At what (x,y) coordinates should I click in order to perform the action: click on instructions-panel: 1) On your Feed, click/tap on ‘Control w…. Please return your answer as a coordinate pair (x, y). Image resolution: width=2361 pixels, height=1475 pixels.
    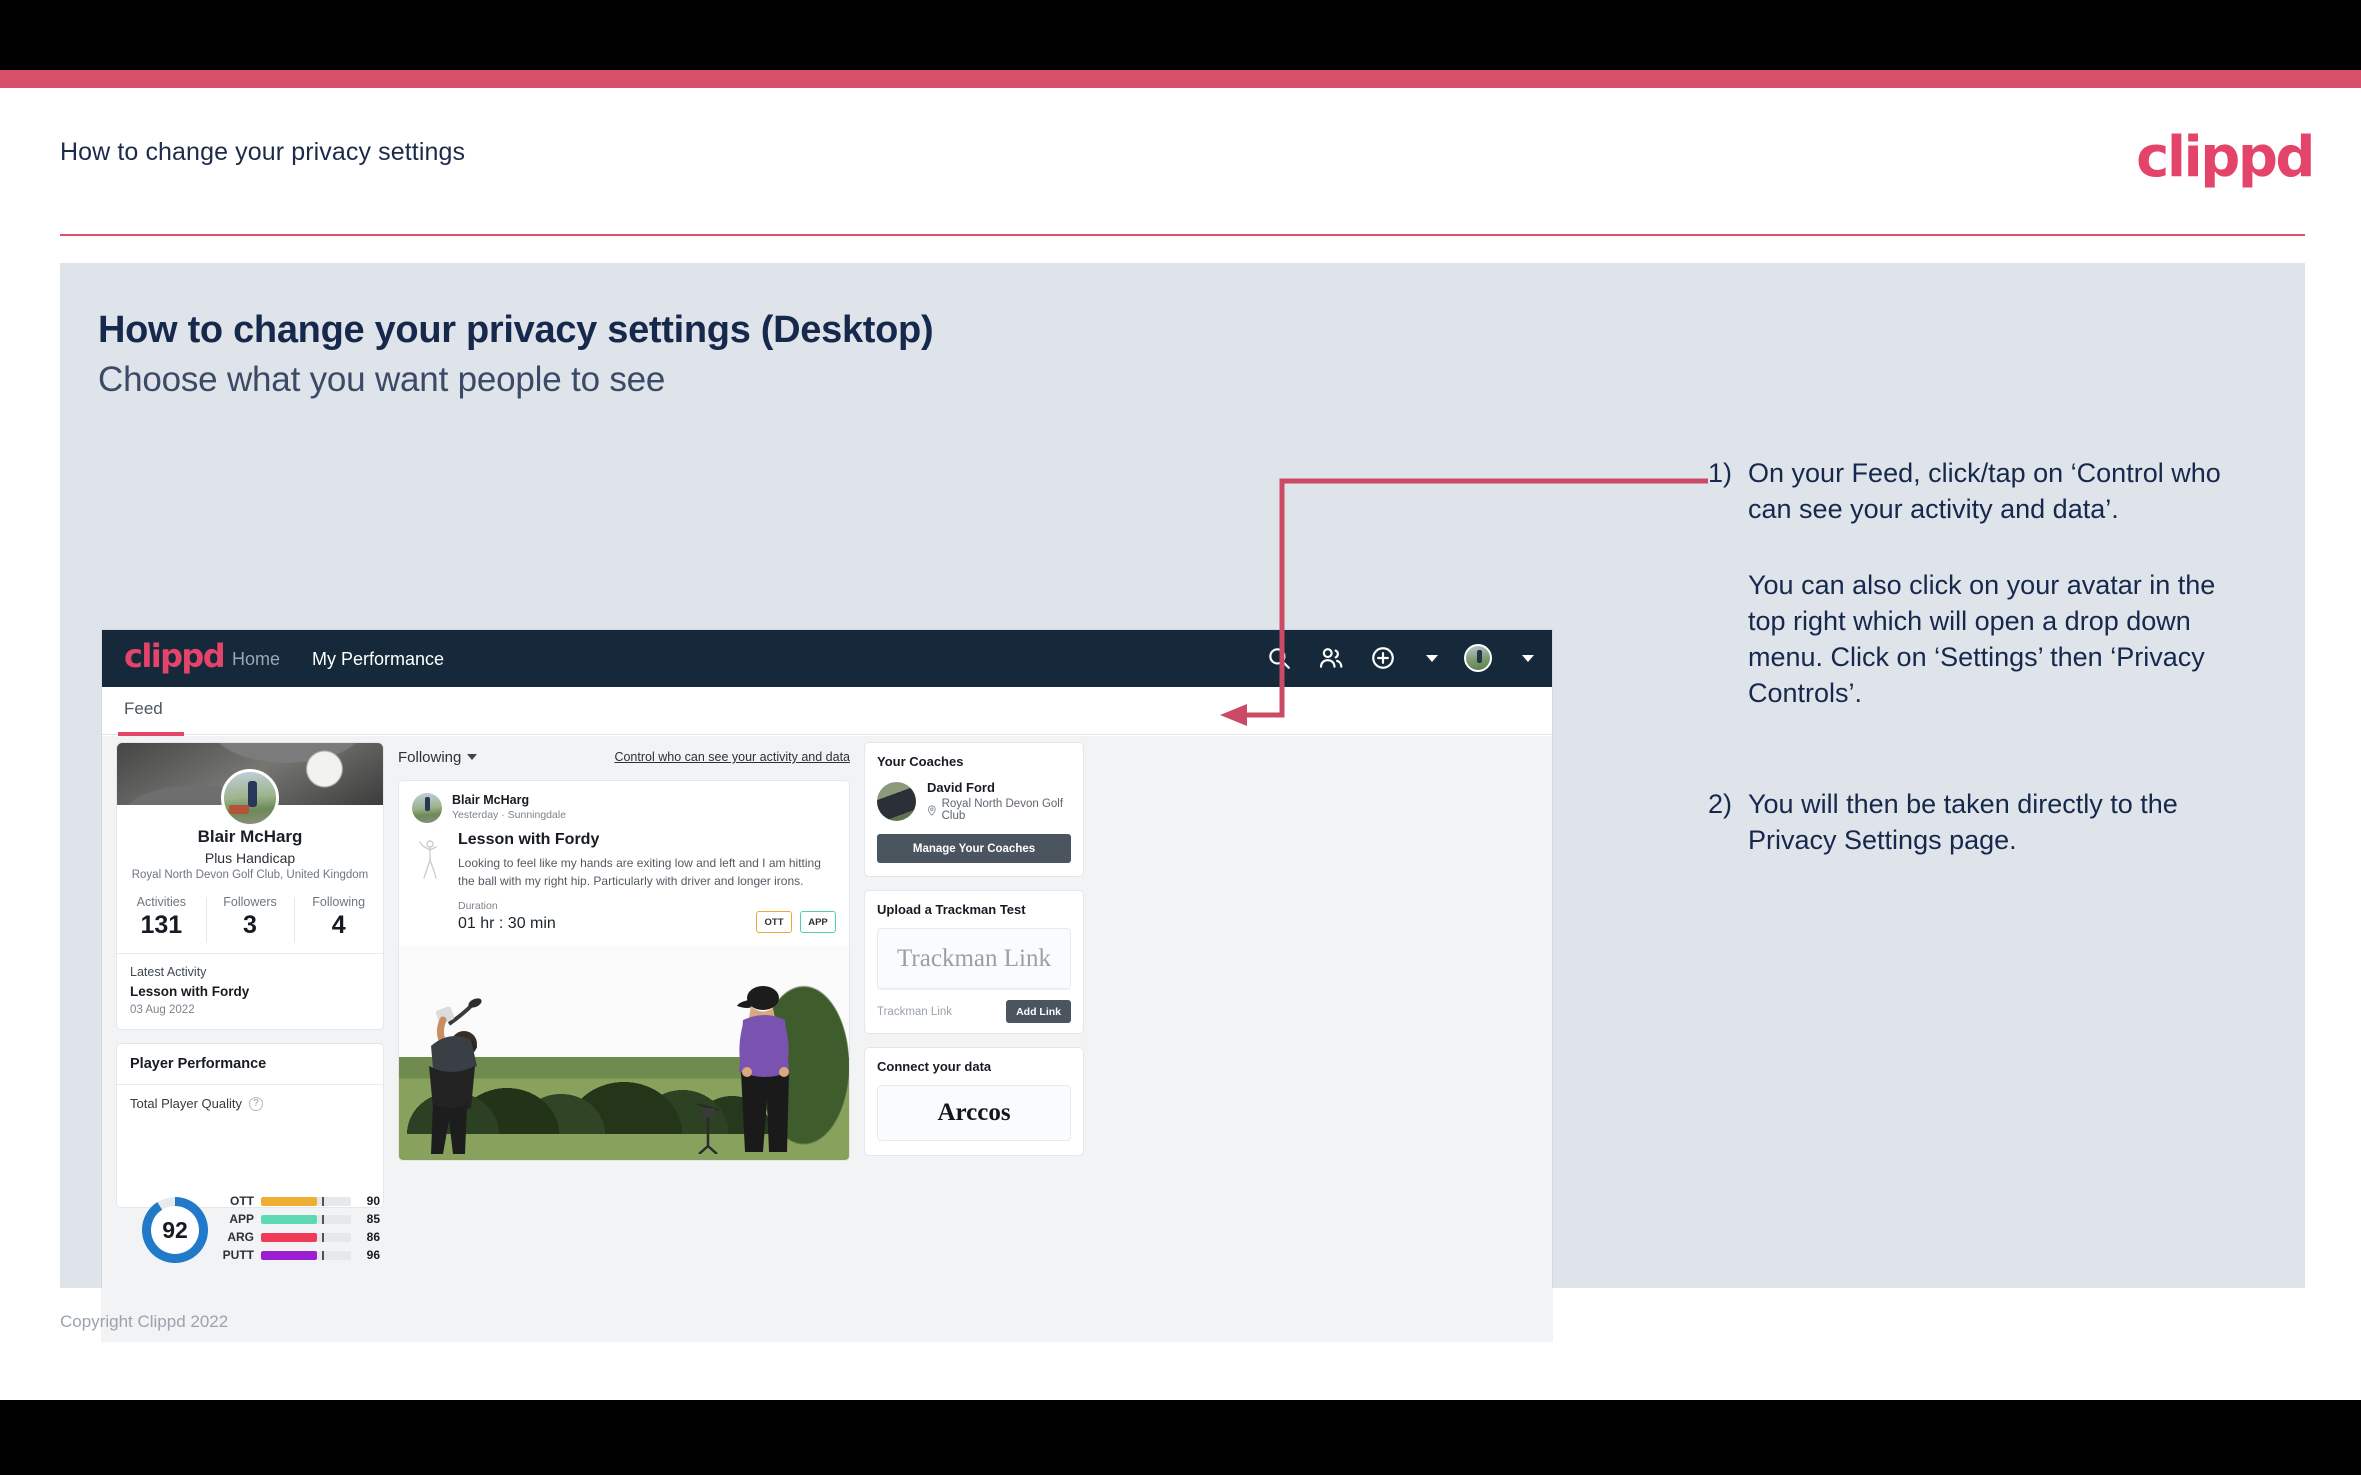
    Looking at the image, I should click on (1980, 657).